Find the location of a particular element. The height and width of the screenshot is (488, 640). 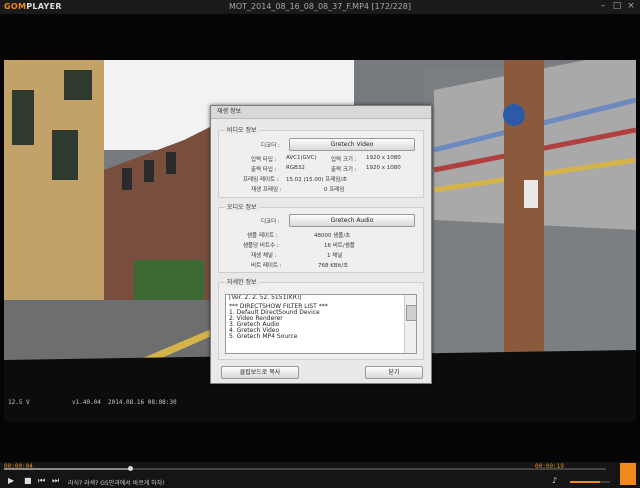

video-decoder-button: Gretech Video is located at coordinates (352, 144).